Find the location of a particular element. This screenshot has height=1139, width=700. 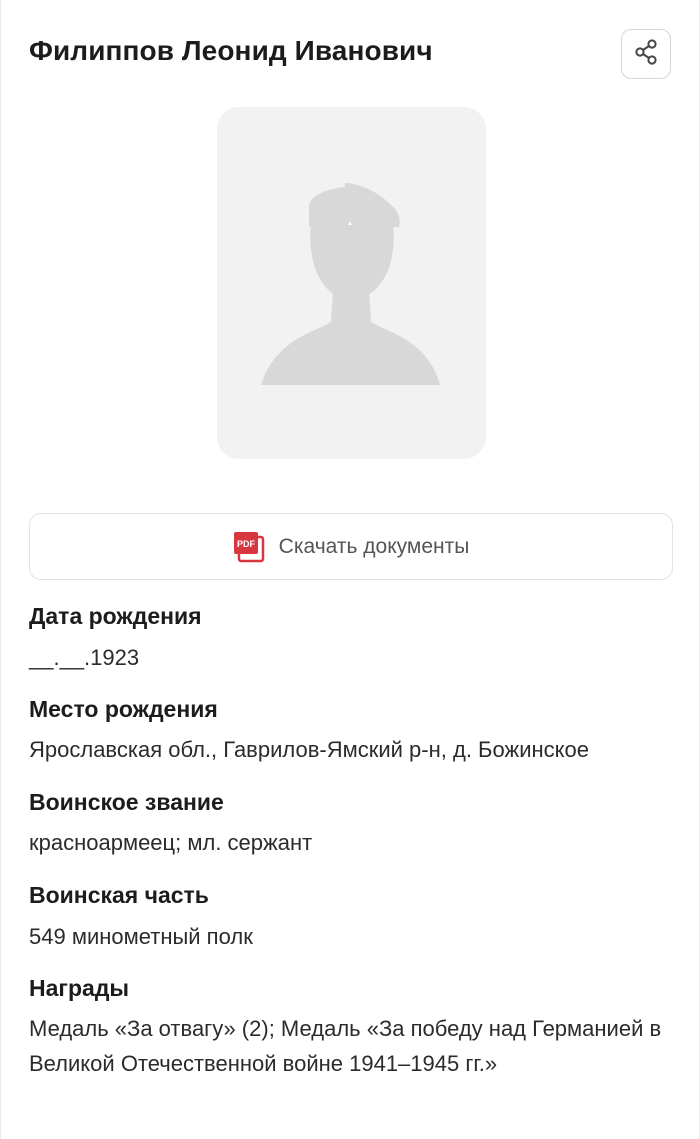

photo-placeholder is located at coordinates (351, 283).